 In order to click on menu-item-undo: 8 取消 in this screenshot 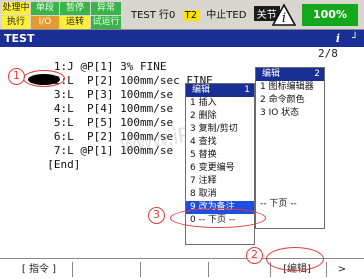, I will do `click(220, 194)`.